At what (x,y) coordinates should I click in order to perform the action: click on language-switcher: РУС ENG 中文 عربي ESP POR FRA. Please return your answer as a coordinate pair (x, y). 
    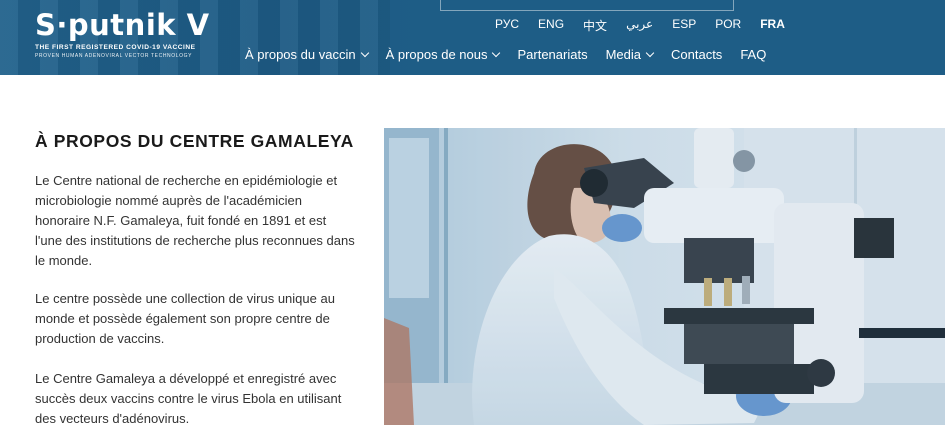
    Looking at the image, I should click on (649, 25).